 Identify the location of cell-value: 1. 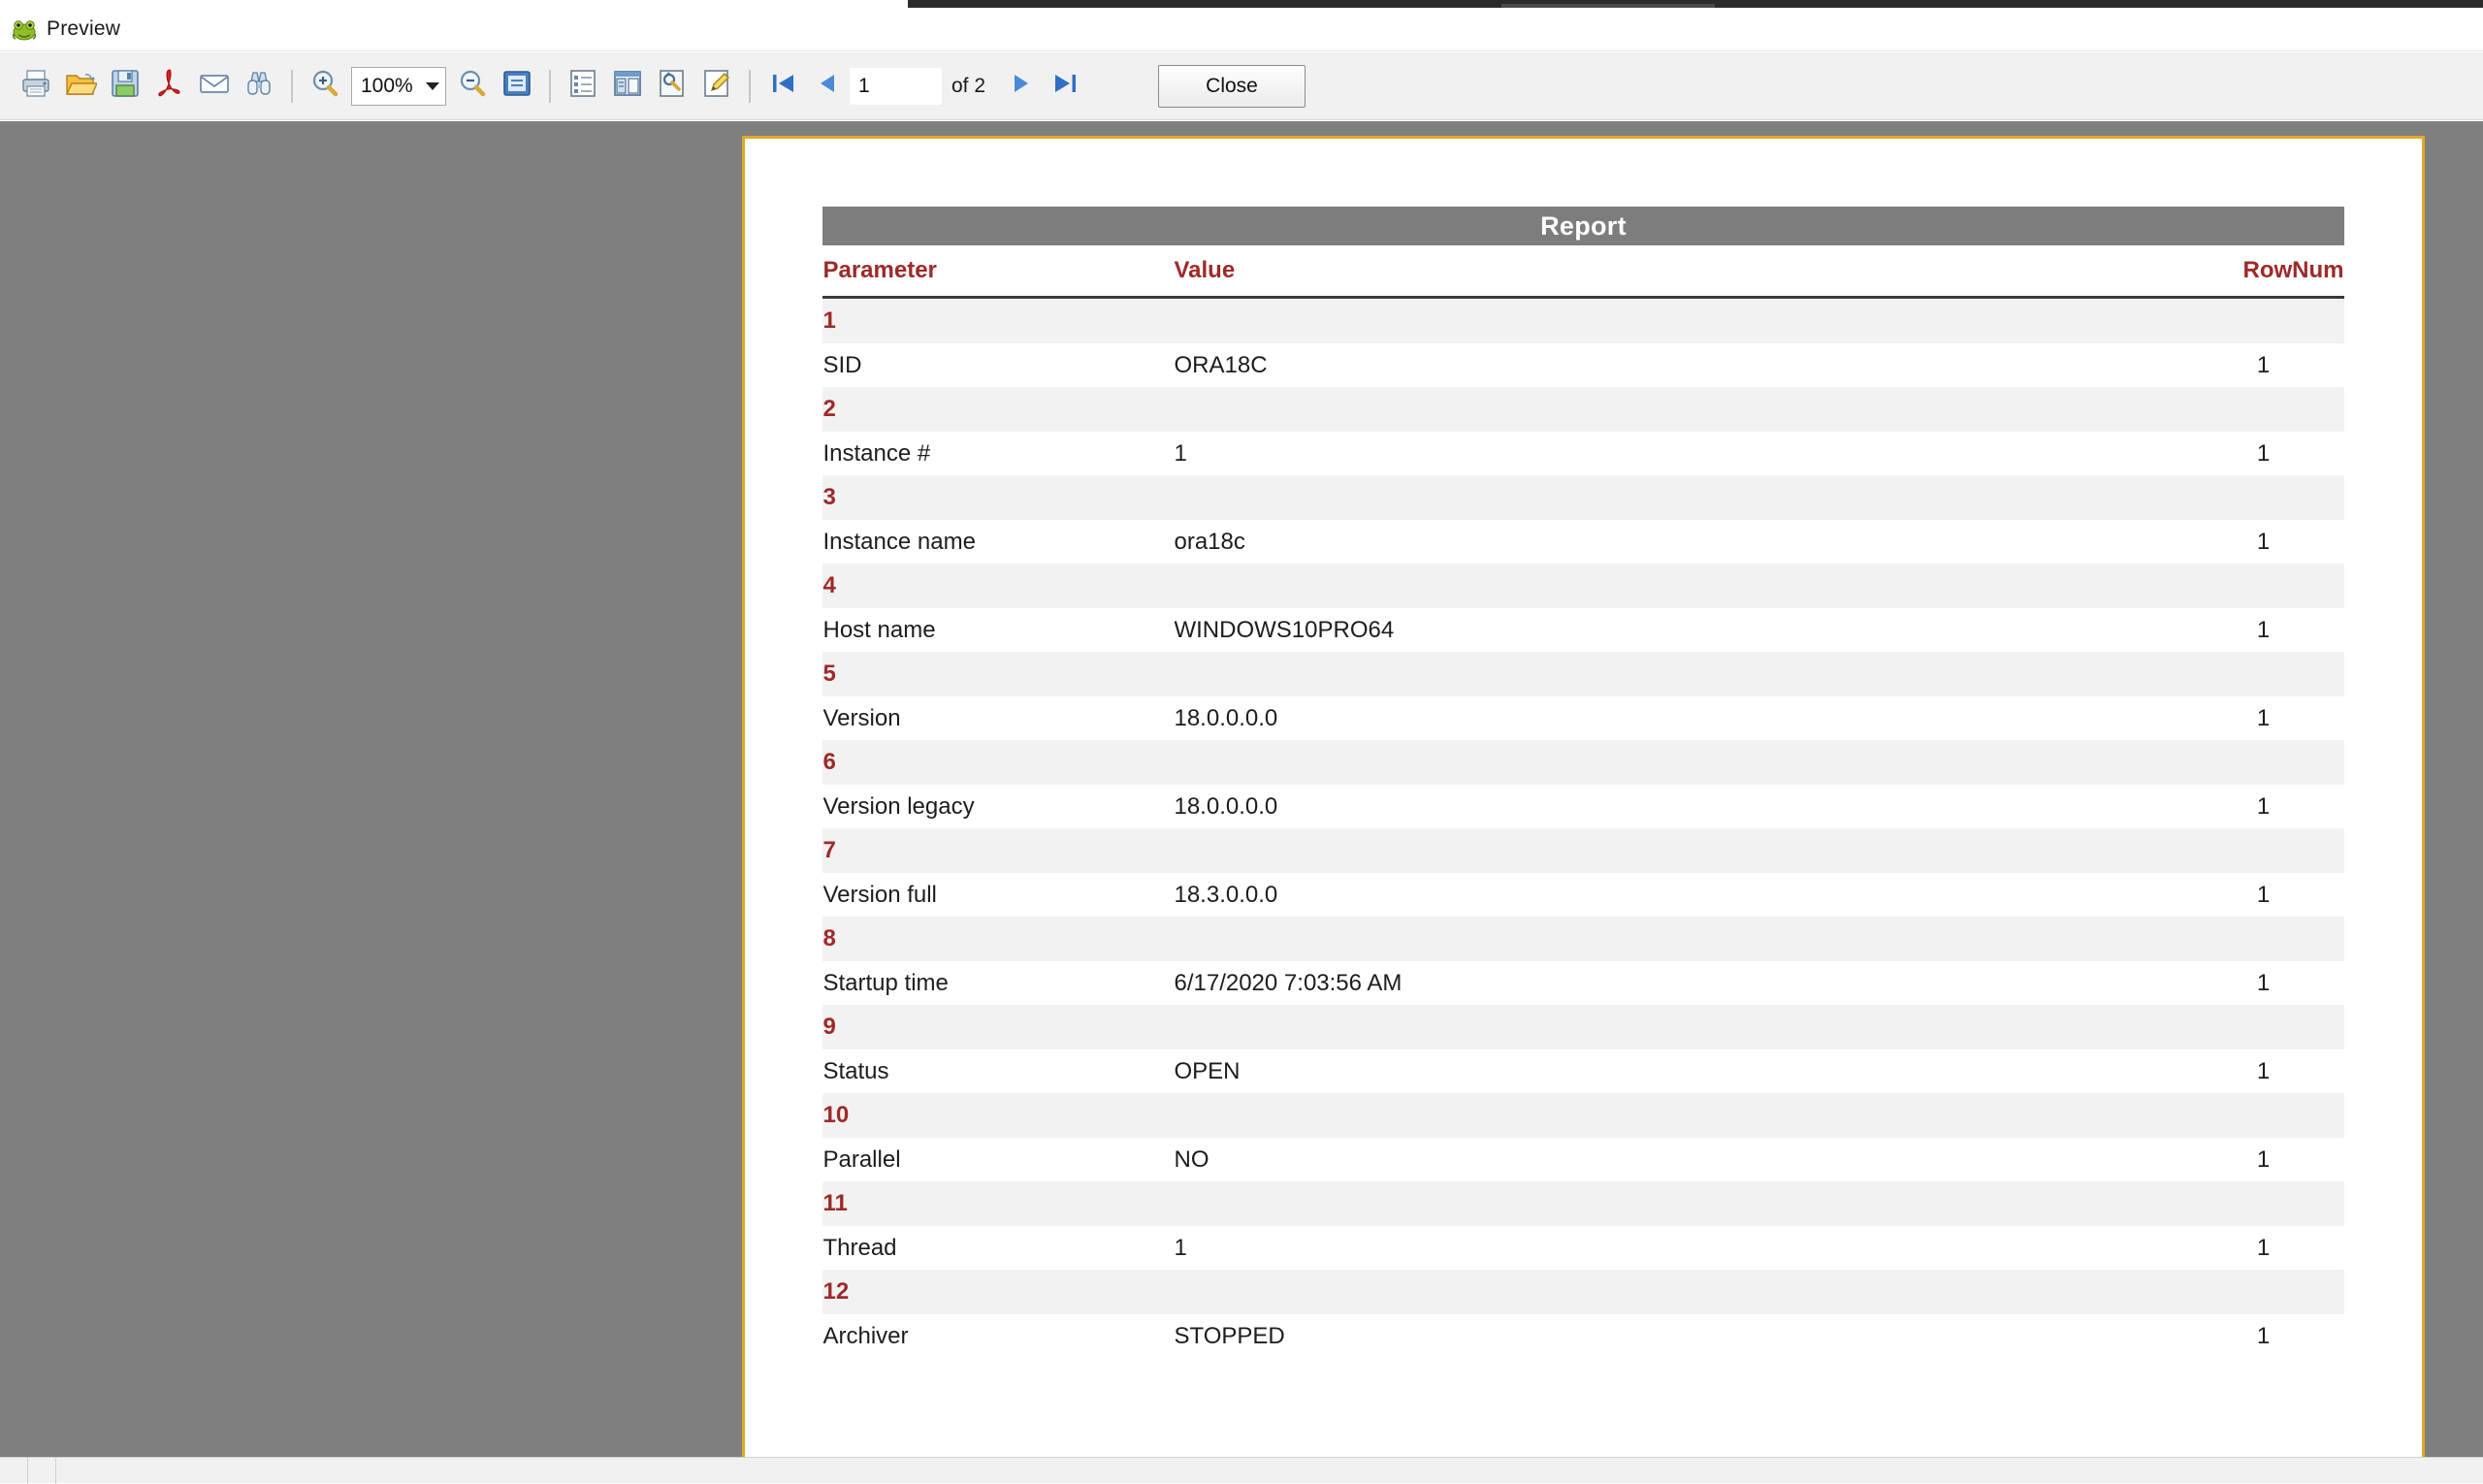
(1678, 453).